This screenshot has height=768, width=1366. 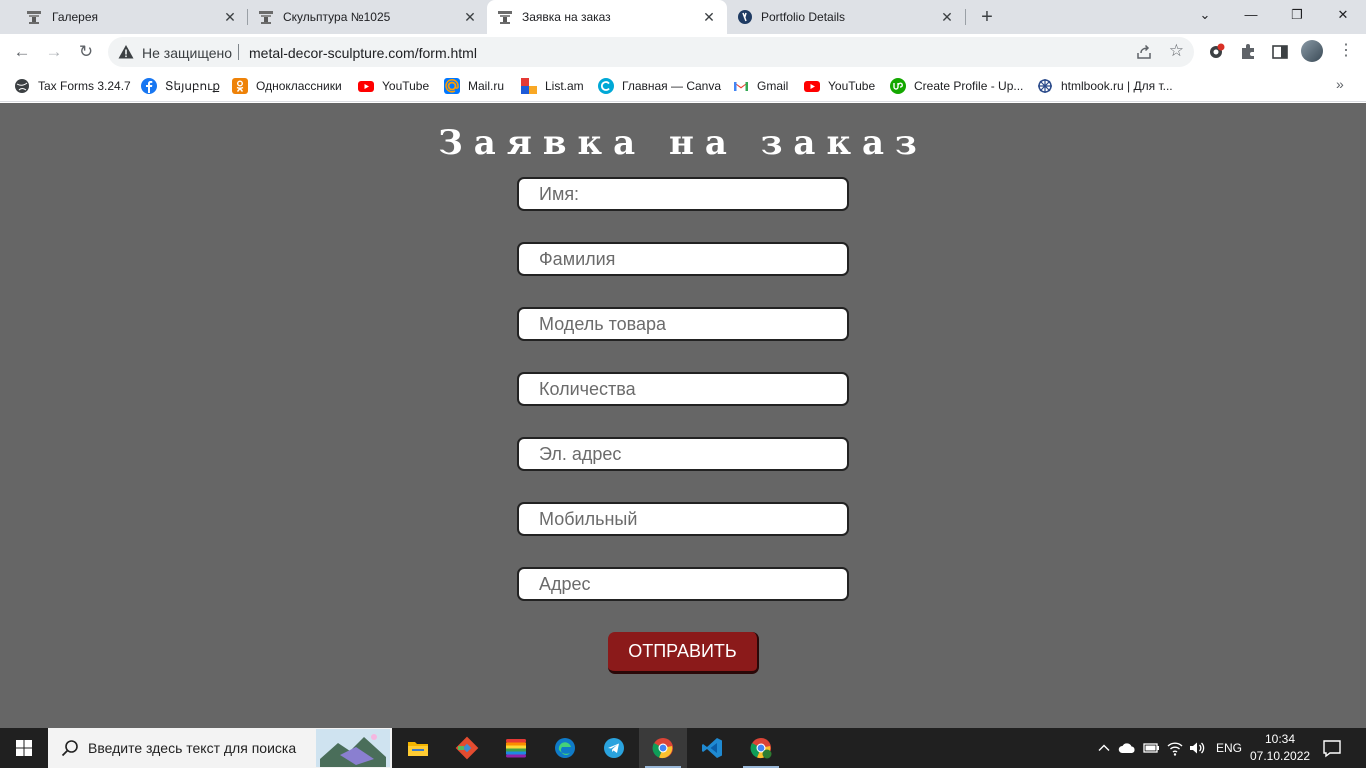 What do you see at coordinates (1229, 748) in the screenshot?
I see `input-language: ENG` at bounding box center [1229, 748].